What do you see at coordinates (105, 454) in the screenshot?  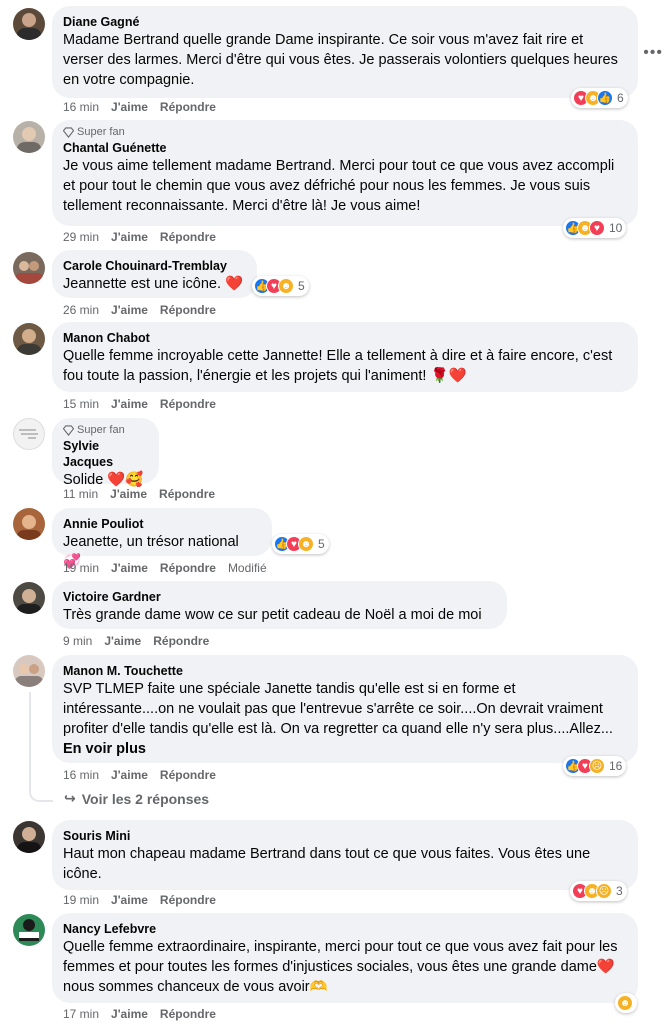 I see `author-name: Sylvie Jacques` at bounding box center [105, 454].